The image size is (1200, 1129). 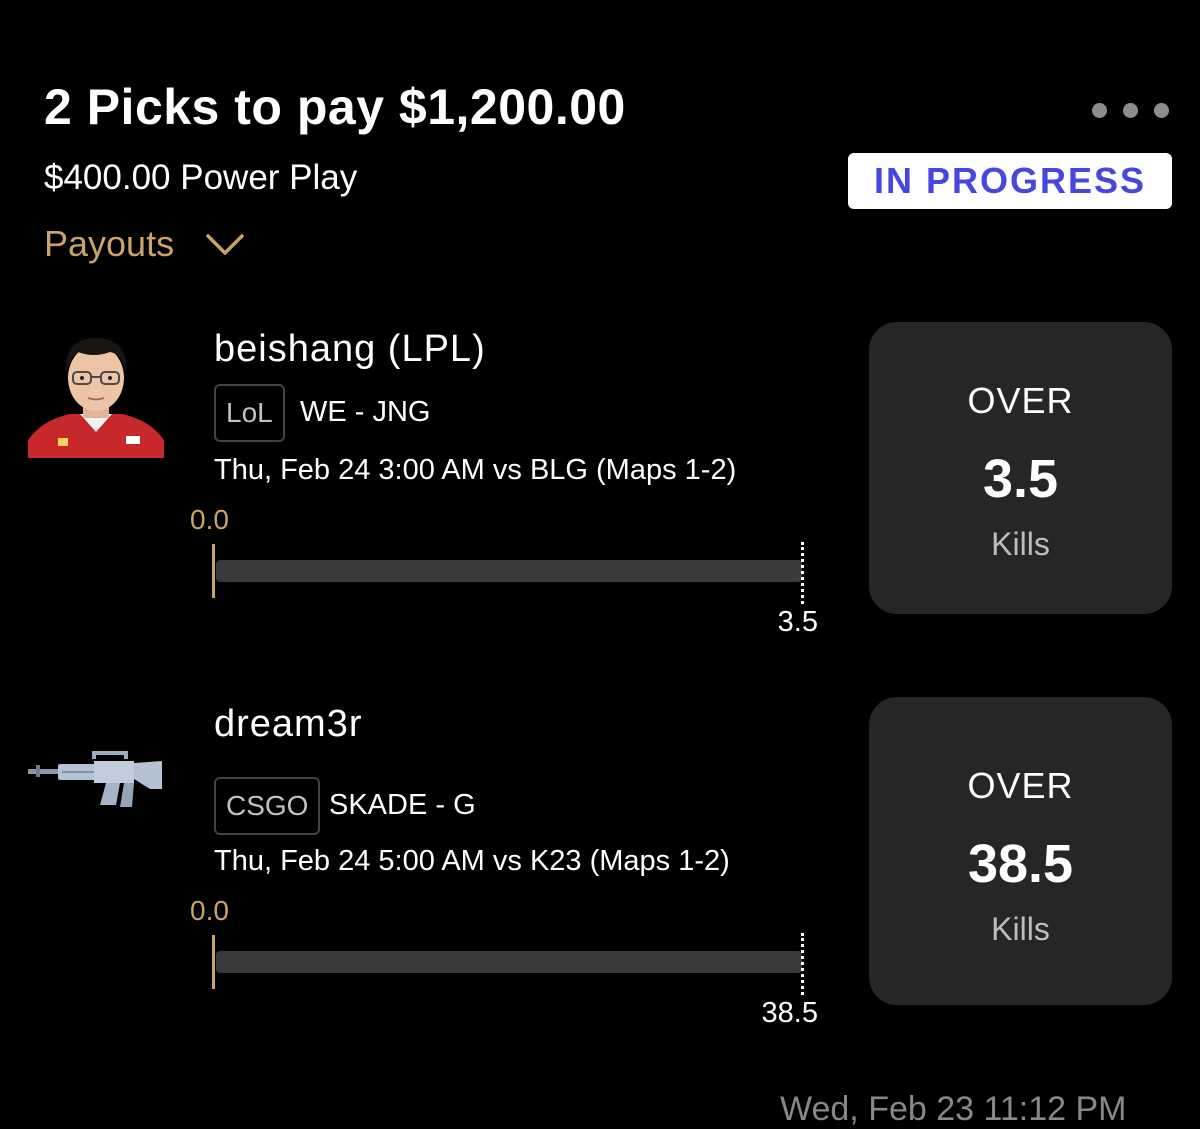 What do you see at coordinates (267, 806) in the screenshot?
I see `game-badge: CSGO` at bounding box center [267, 806].